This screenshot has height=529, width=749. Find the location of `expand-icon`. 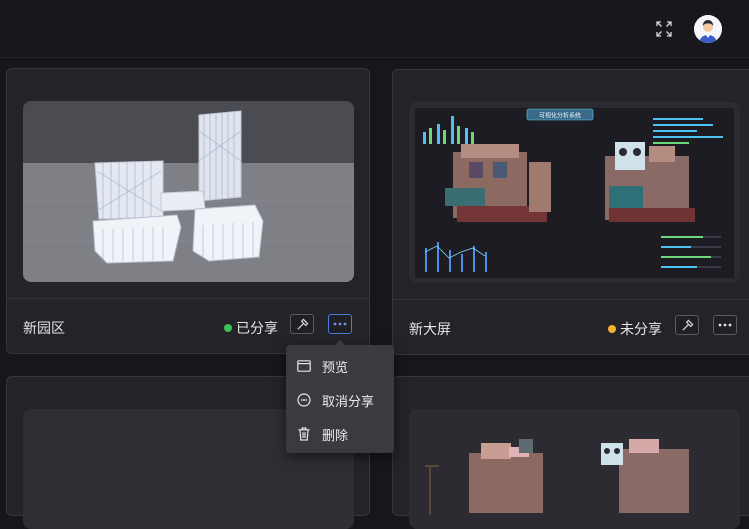

expand-icon is located at coordinates (664, 29).